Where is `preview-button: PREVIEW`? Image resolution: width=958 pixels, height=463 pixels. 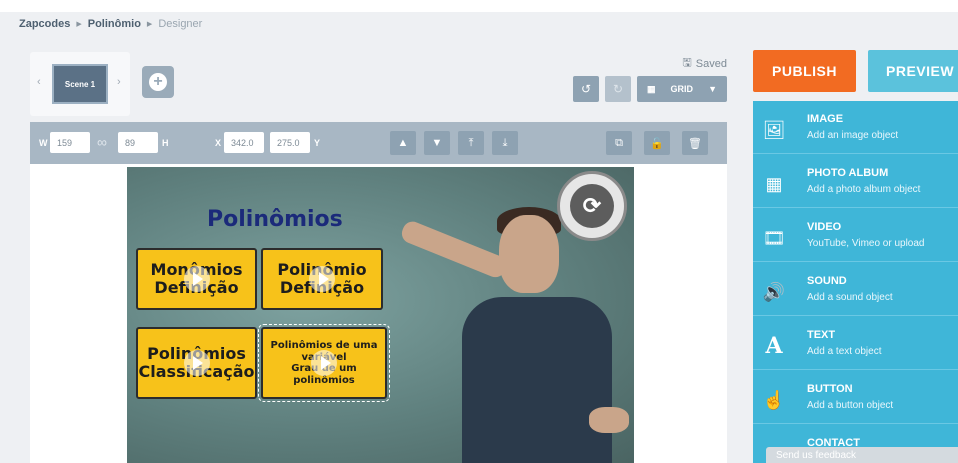 preview-button: PREVIEW is located at coordinates (913, 71).